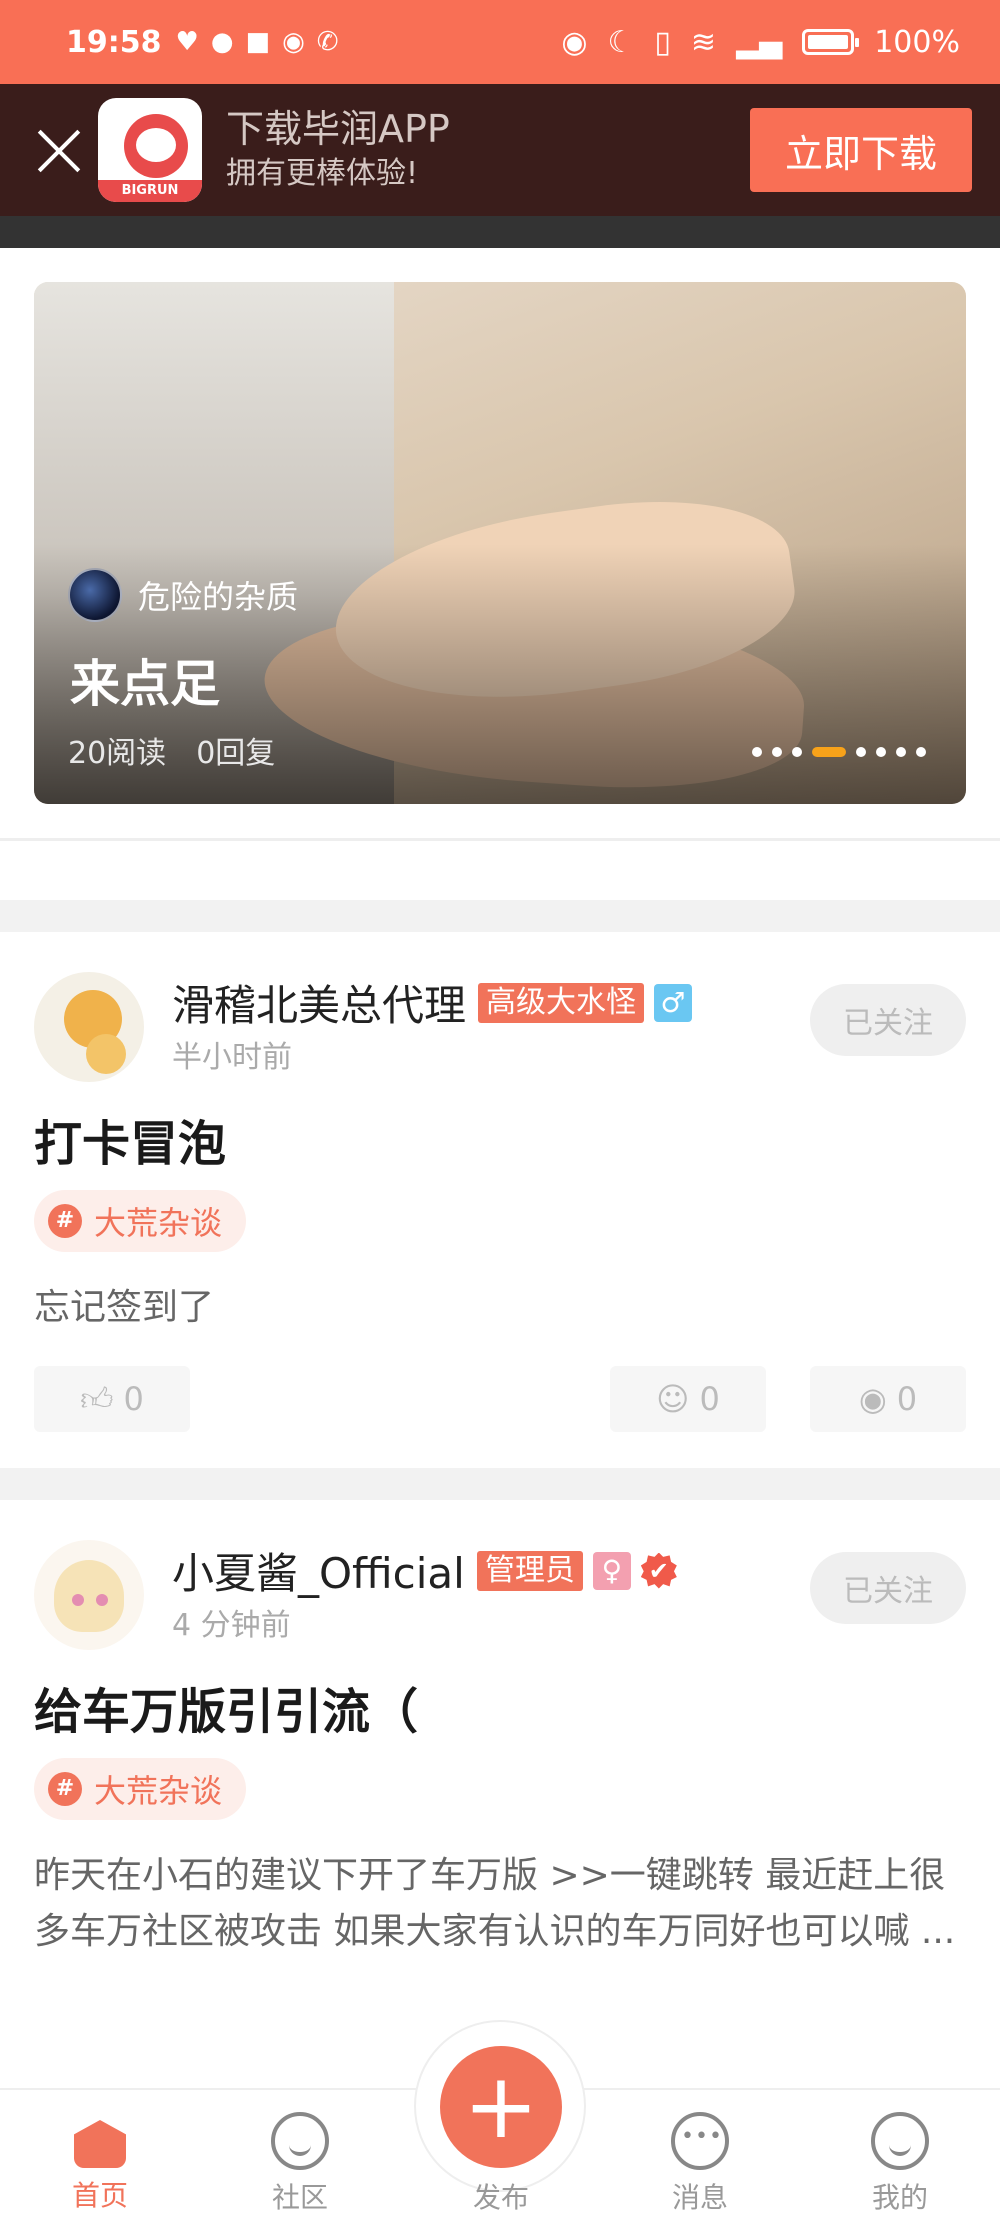 The image size is (1000, 2222). Describe the element at coordinates (917, 42) in the screenshot. I see `battery-percent: 100%` at that location.